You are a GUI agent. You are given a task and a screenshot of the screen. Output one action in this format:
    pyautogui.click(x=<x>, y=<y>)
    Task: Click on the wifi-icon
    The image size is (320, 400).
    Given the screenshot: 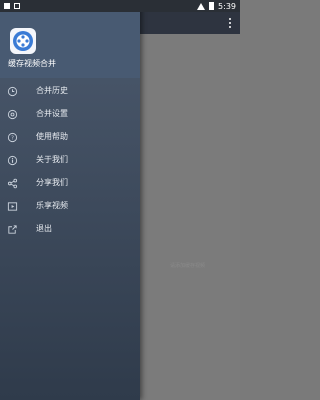 What is the action you would take?
    pyautogui.click(x=201, y=6)
    